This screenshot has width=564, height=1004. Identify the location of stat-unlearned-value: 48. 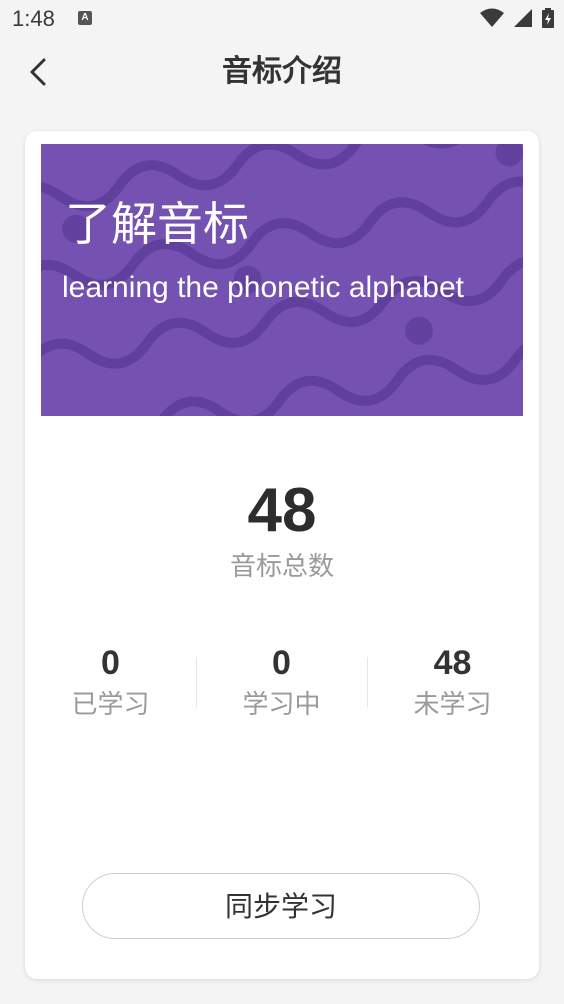
(452, 663).